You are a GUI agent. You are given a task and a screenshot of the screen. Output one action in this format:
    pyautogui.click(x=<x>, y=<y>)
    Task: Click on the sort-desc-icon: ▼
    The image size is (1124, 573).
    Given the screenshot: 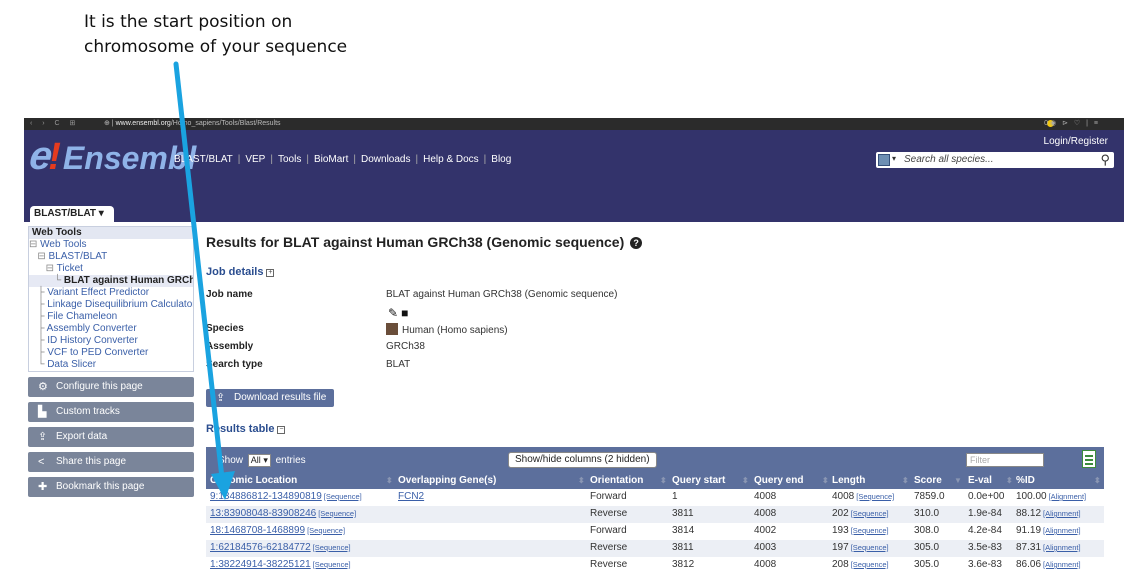 What is the action you would take?
    pyautogui.click(x=958, y=481)
    